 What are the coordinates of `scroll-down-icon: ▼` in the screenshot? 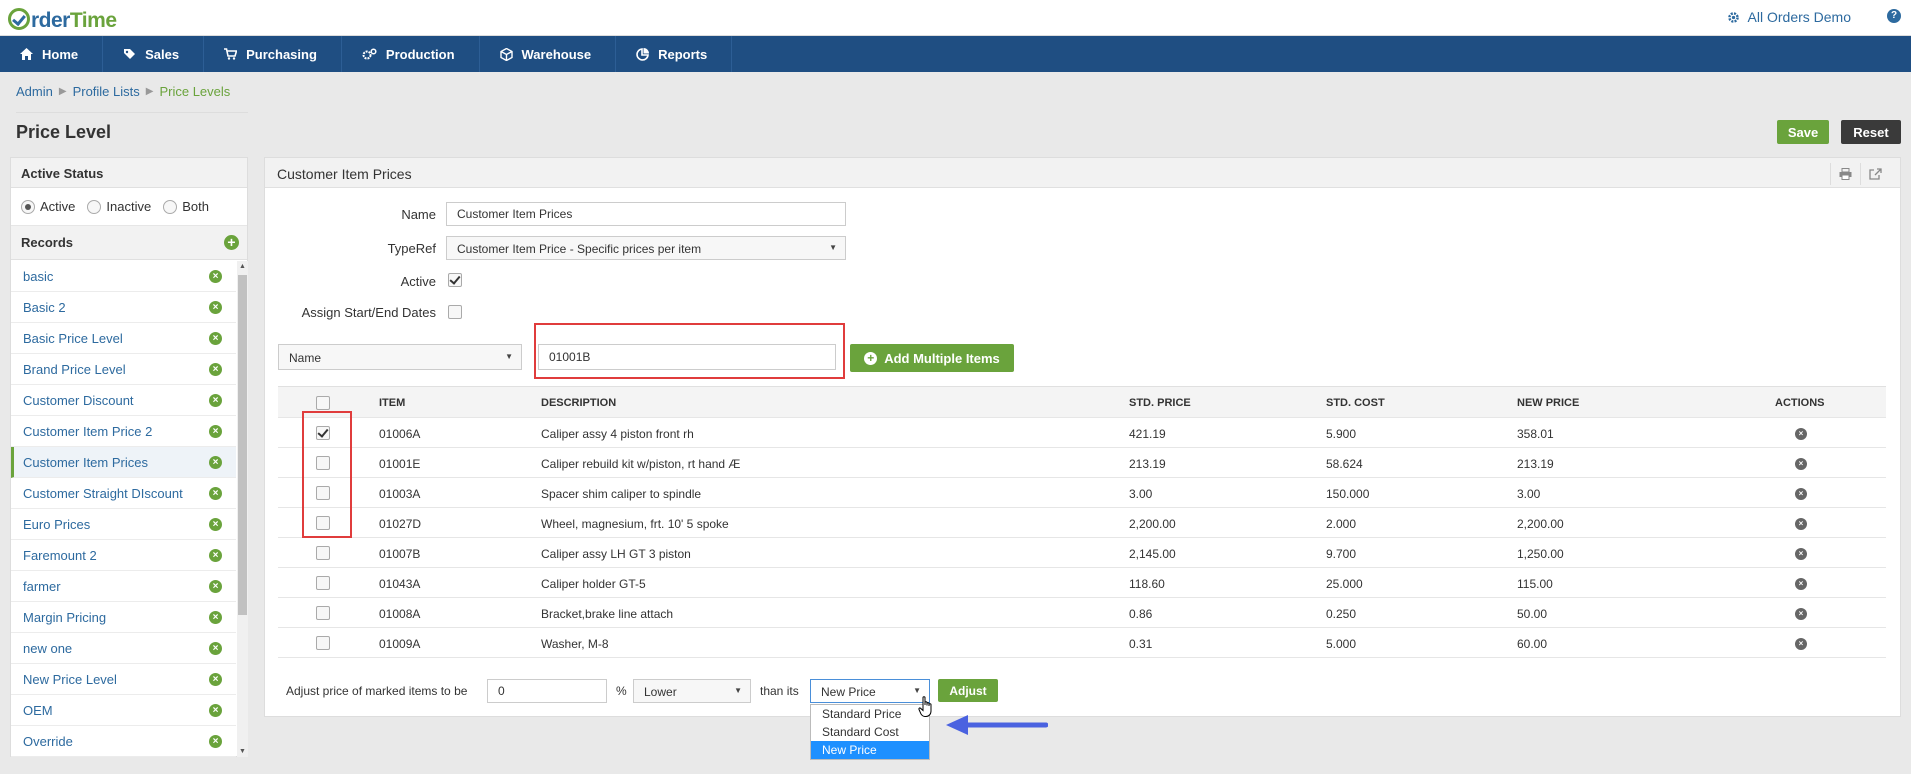 It's located at (242, 751).